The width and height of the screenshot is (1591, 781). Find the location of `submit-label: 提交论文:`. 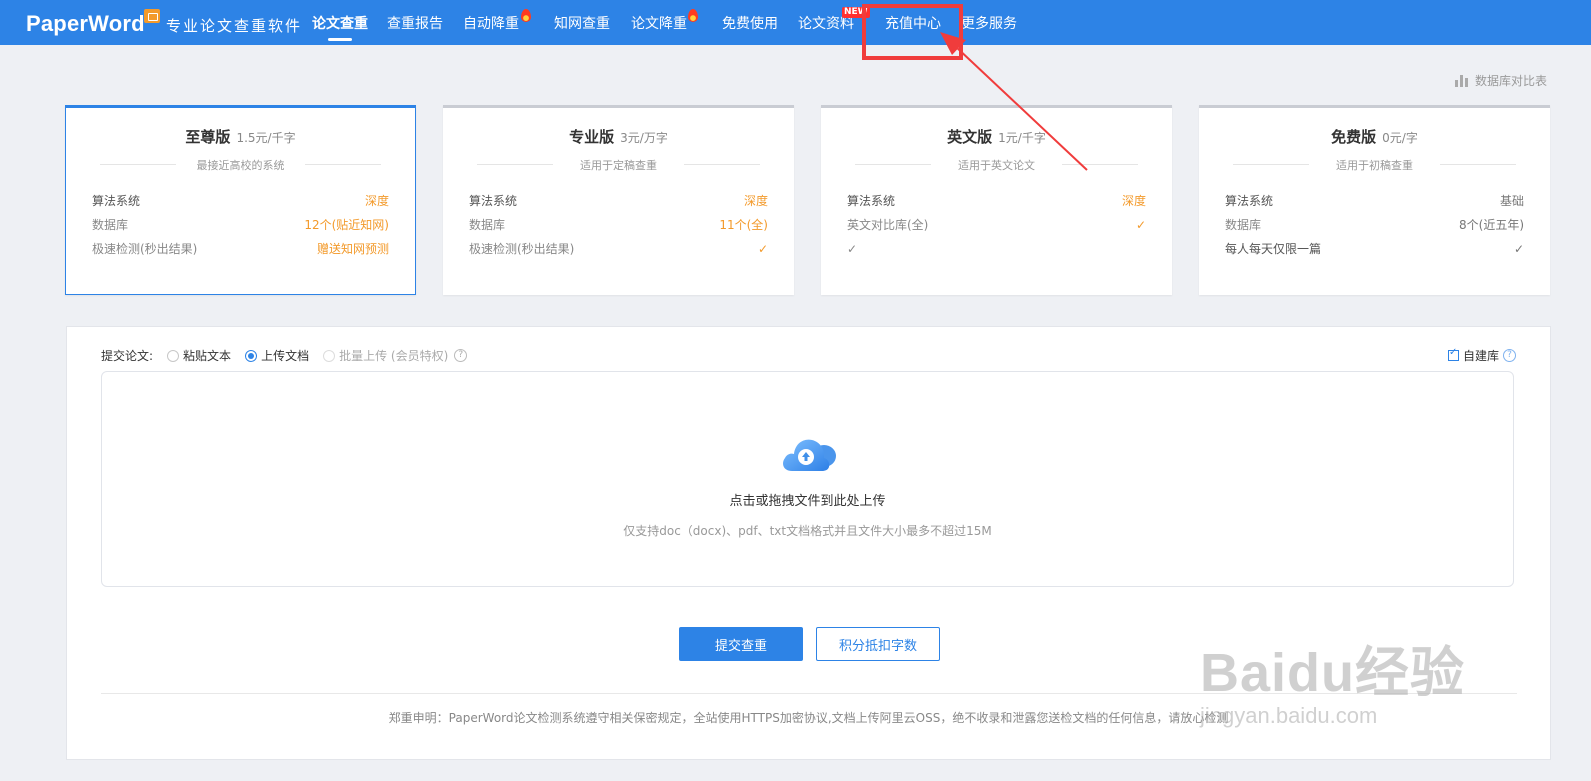

submit-label: 提交论文: is located at coordinates (127, 356).